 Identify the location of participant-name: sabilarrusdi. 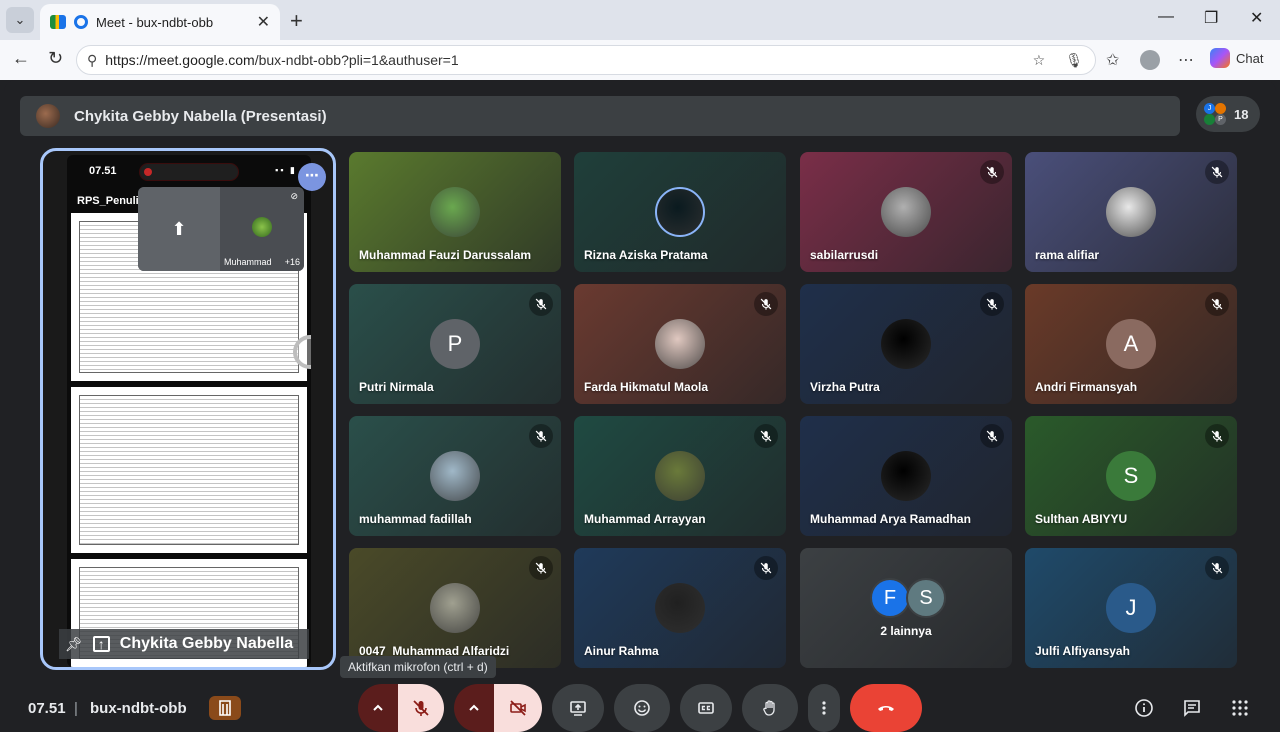
(844, 255).